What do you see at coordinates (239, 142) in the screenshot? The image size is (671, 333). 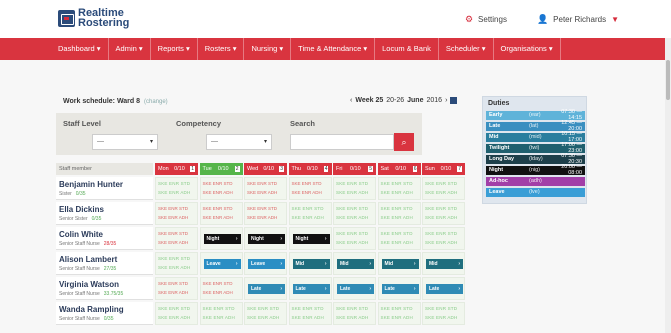 I see `competency-select: — ▾` at bounding box center [239, 142].